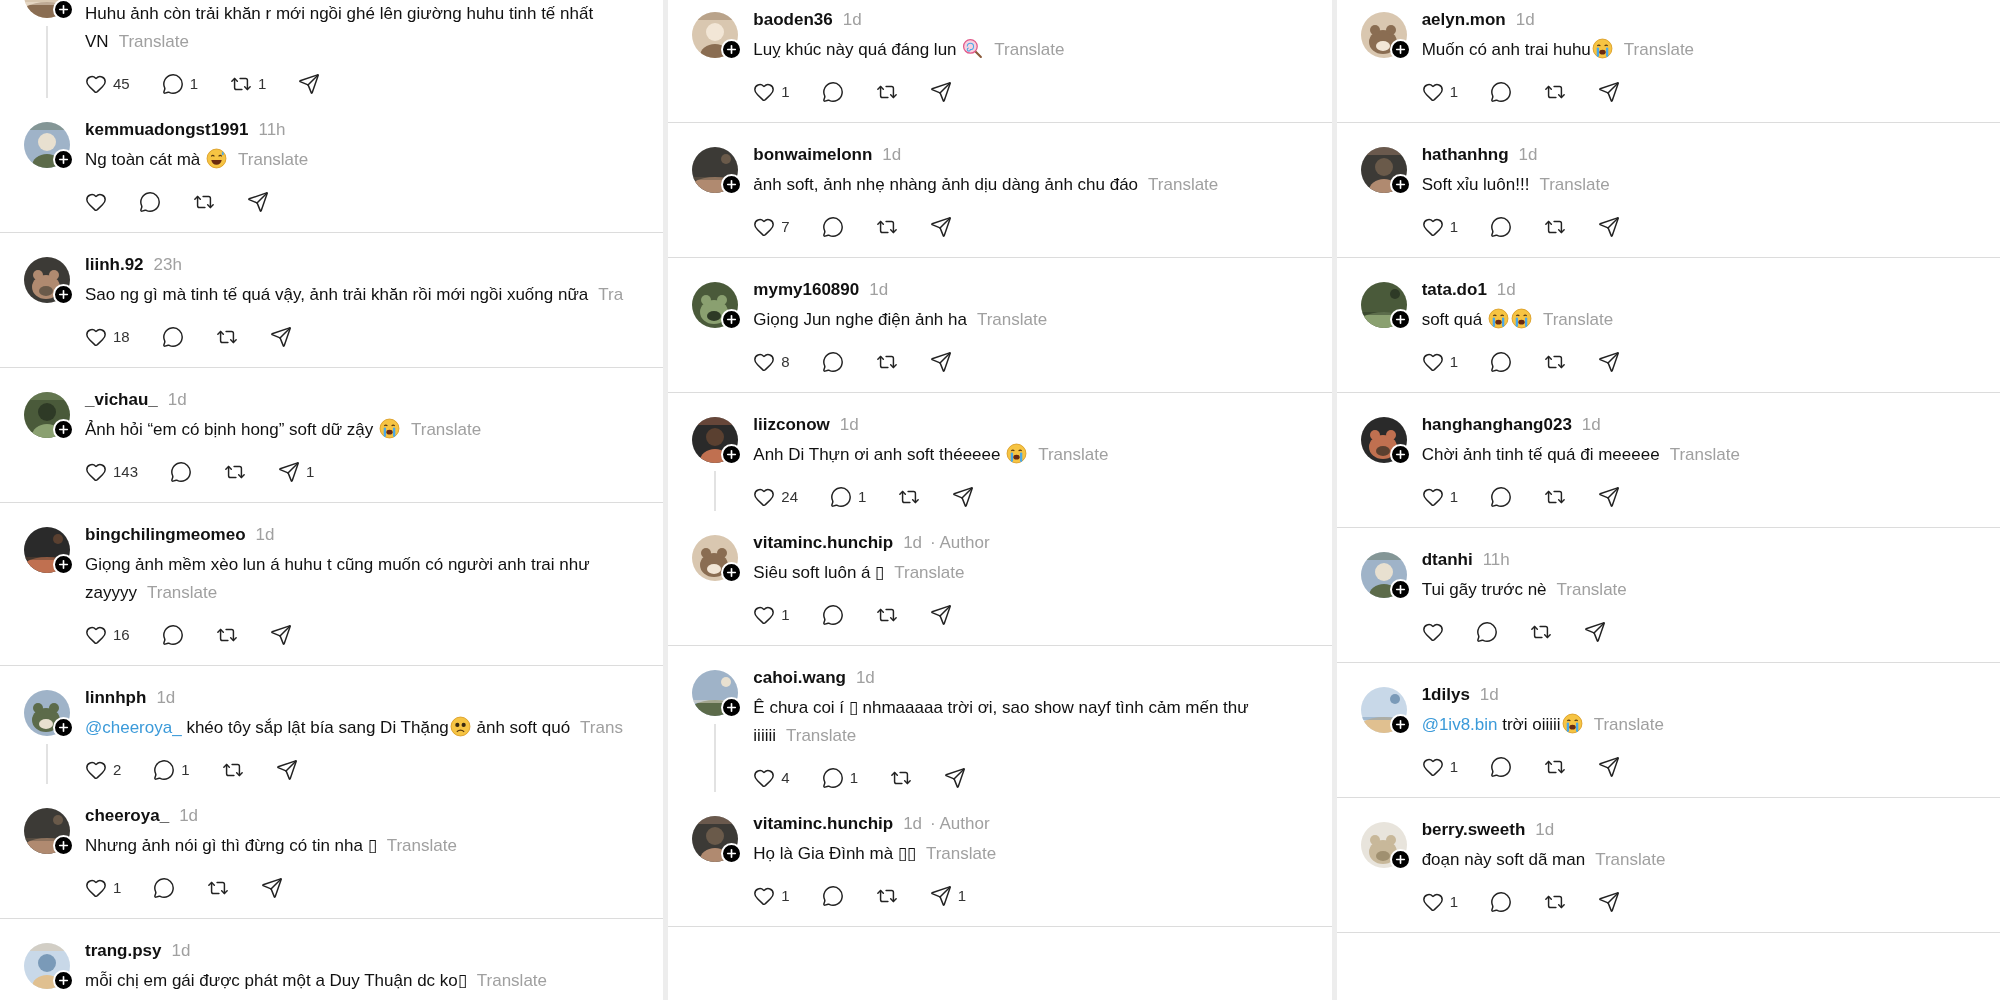  What do you see at coordinates (806, 290) in the screenshot?
I see `username: mymy160890` at bounding box center [806, 290].